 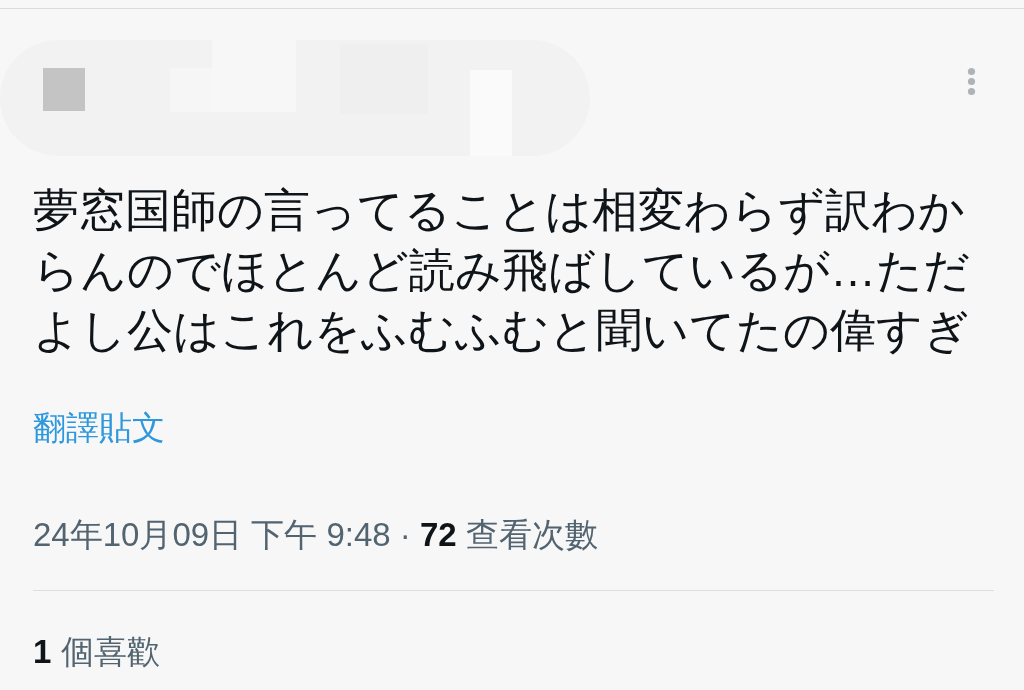 I want to click on translate-post-link: 翻譯貼文, so click(x=99, y=428).